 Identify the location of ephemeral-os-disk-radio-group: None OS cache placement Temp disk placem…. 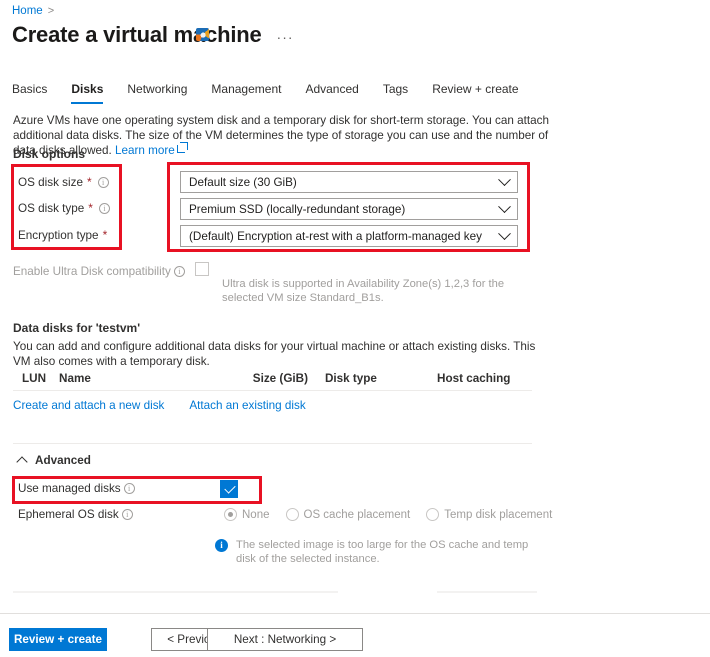
(388, 514).